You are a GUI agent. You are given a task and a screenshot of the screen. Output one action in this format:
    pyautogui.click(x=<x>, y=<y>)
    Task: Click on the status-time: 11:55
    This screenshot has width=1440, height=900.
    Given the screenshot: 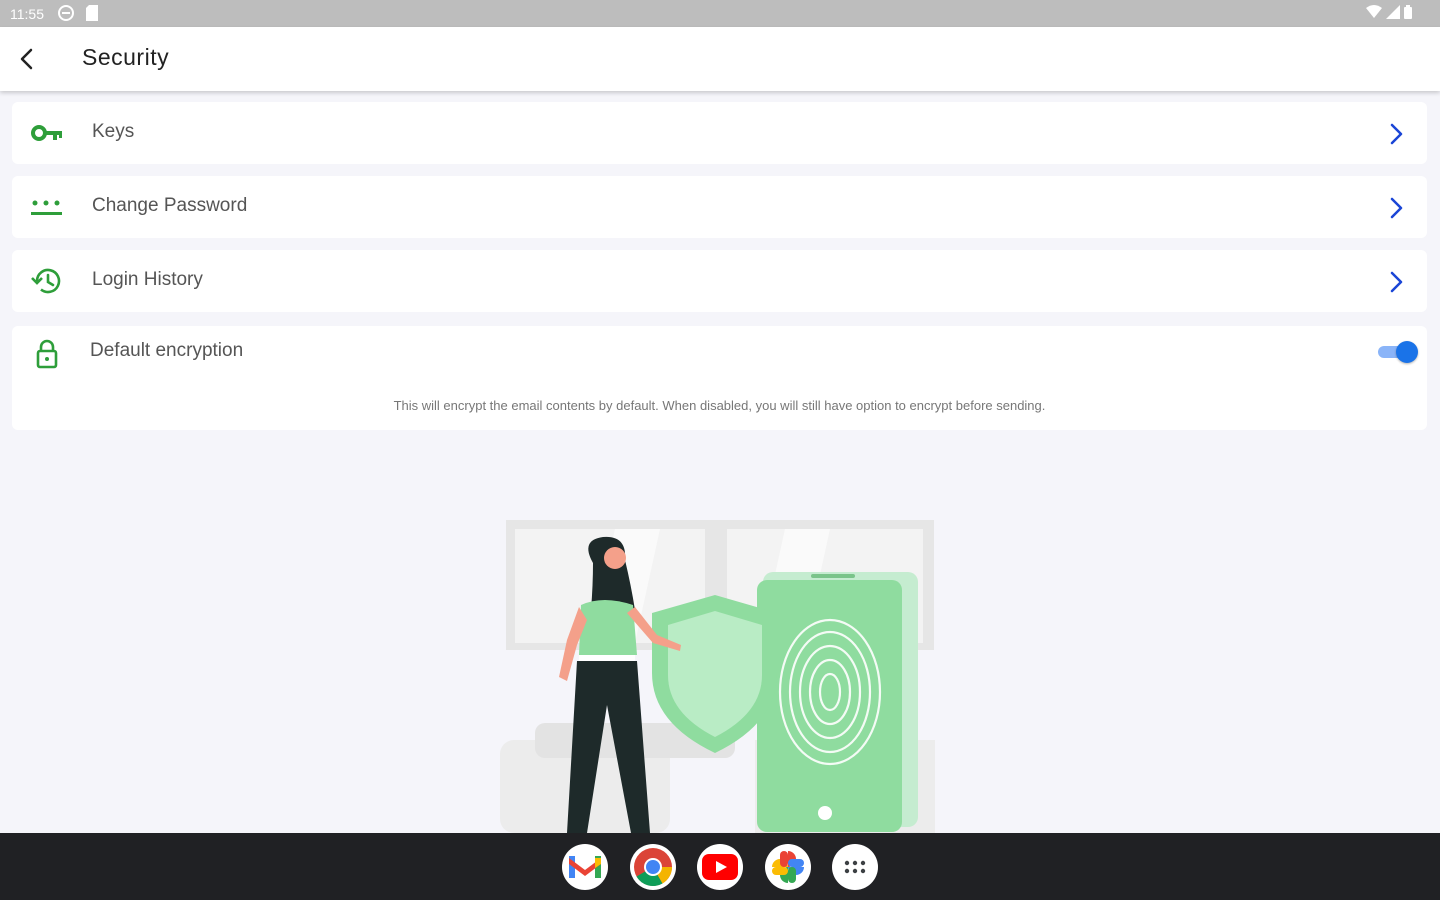 What is the action you would take?
    pyautogui.click(x=27, y=14)
    